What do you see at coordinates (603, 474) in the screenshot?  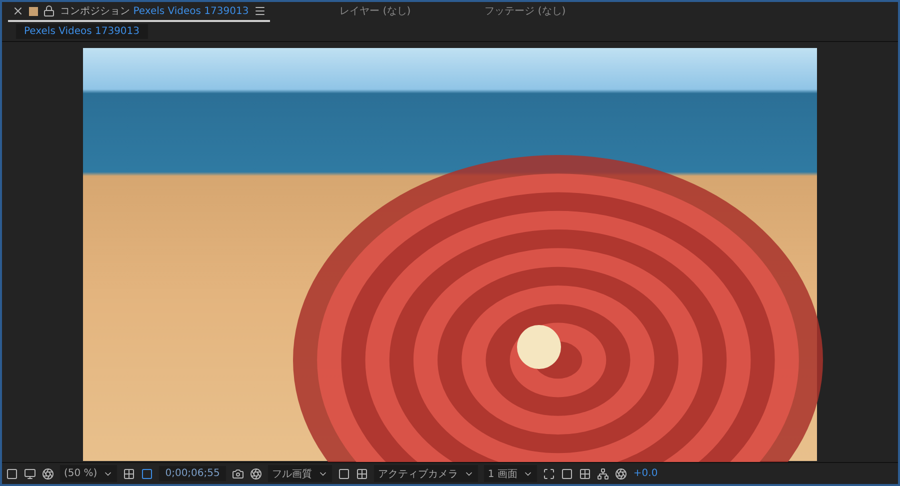 I see `flowchart-icon` at bounding box center [603, 474].